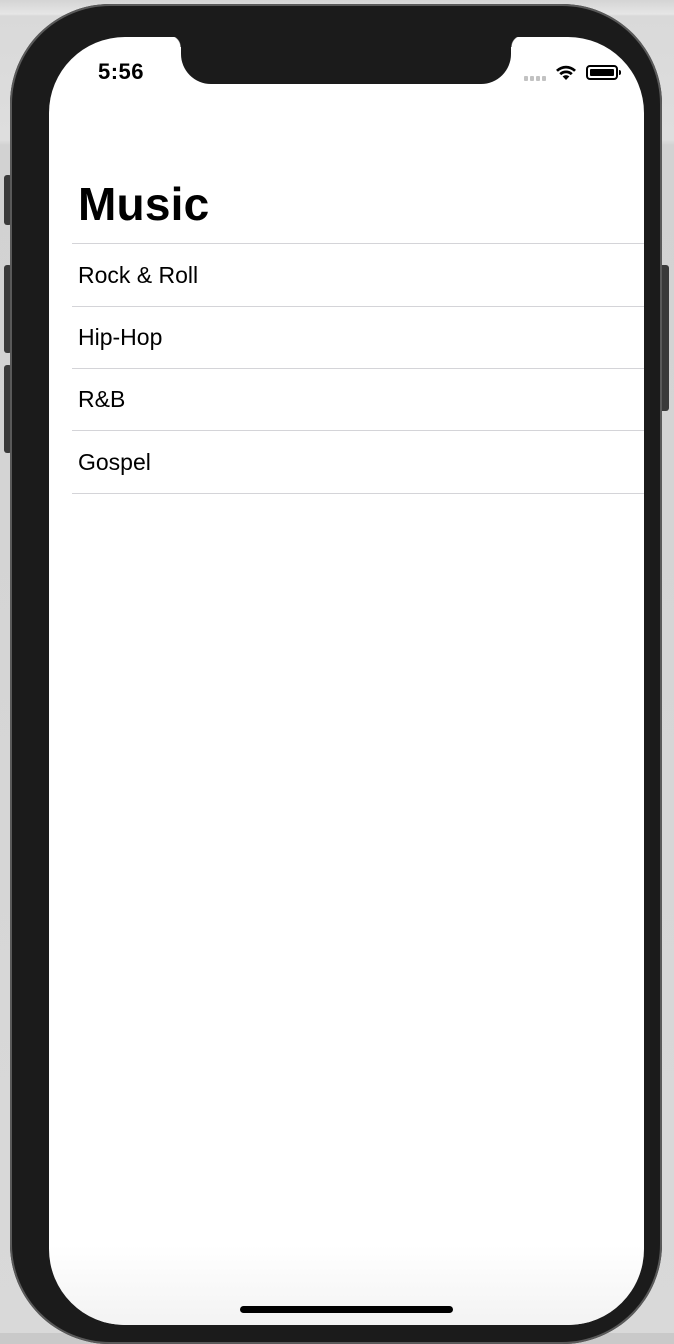 The image size is (674, 1344). Describe the element at coordinates (535, 75) in the screenshot. I see `cellular-signal-icon` at that location.